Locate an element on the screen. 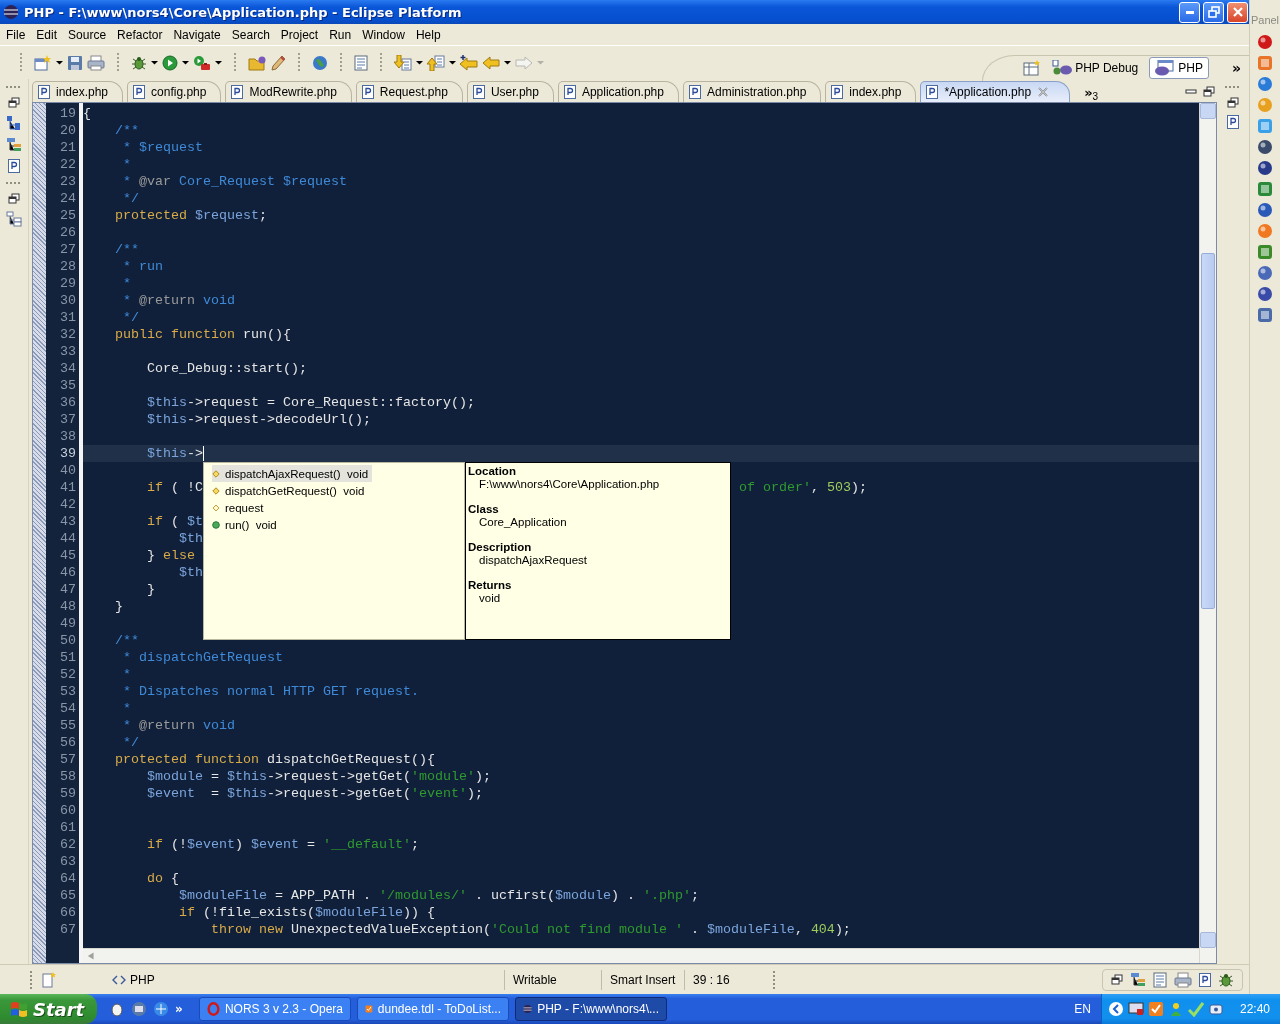 Image resolution: width=1280 pixels, height=1024 pixels. editor-tab: config.php is located at coordinates (174, 91).